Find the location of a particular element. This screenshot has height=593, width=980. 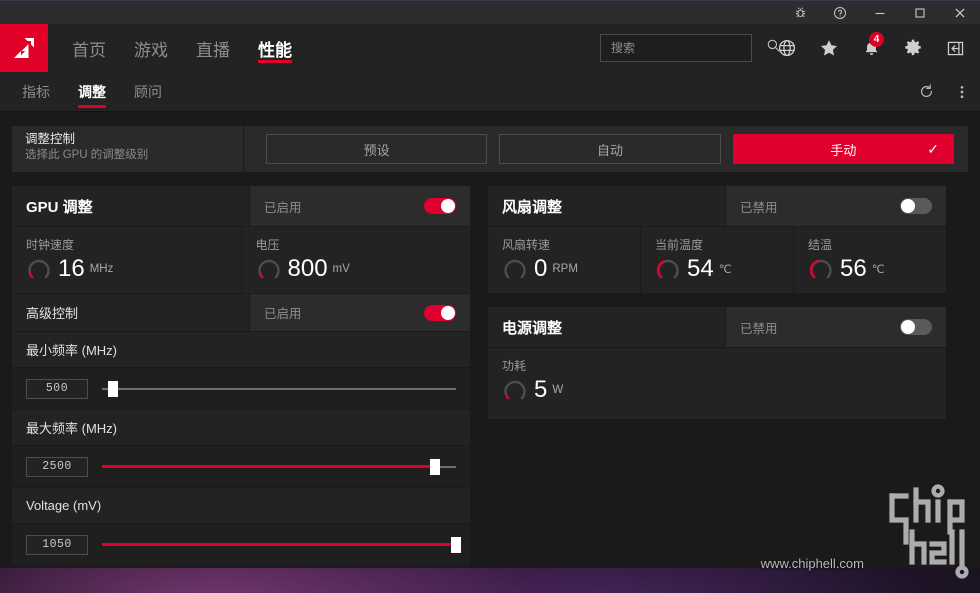

power-tuning-toggle is located at coordinates (916, 327).